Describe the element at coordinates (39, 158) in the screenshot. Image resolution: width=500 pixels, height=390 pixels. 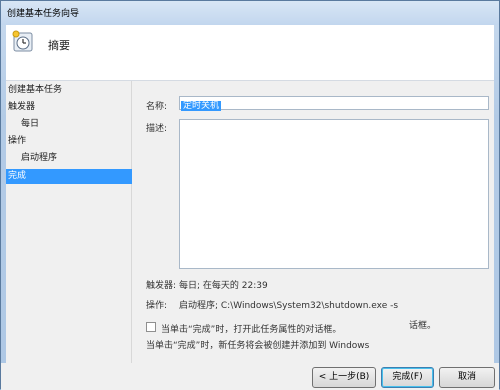
I see `nav-step-label: 启动程序` at that location.